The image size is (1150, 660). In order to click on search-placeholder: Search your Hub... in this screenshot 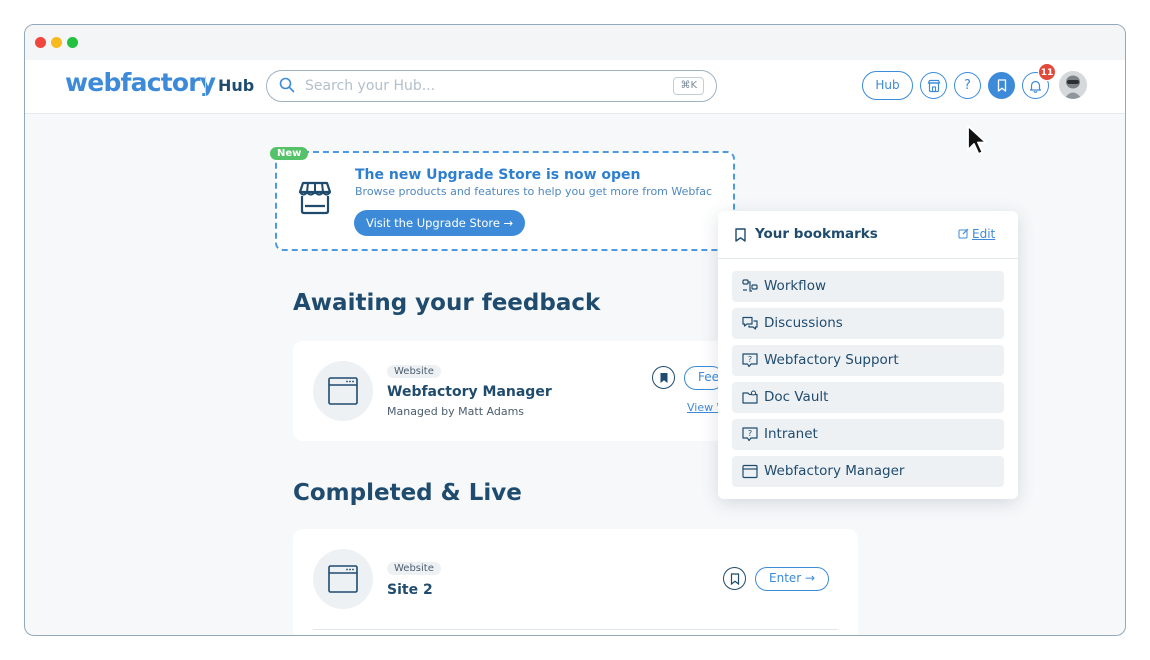, I will do `click(370, 86)`.